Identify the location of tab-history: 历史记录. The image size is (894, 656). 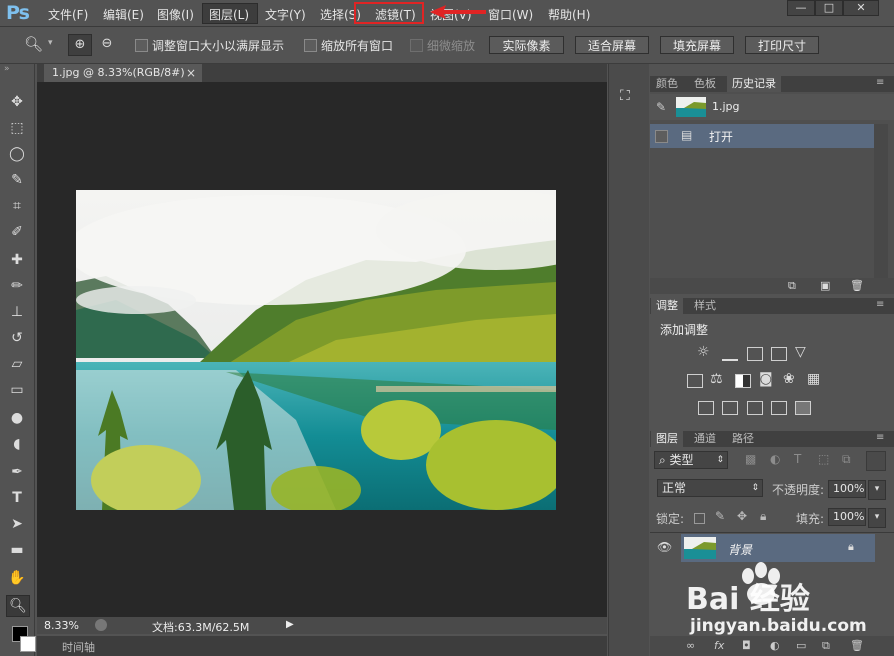
(754, 84).